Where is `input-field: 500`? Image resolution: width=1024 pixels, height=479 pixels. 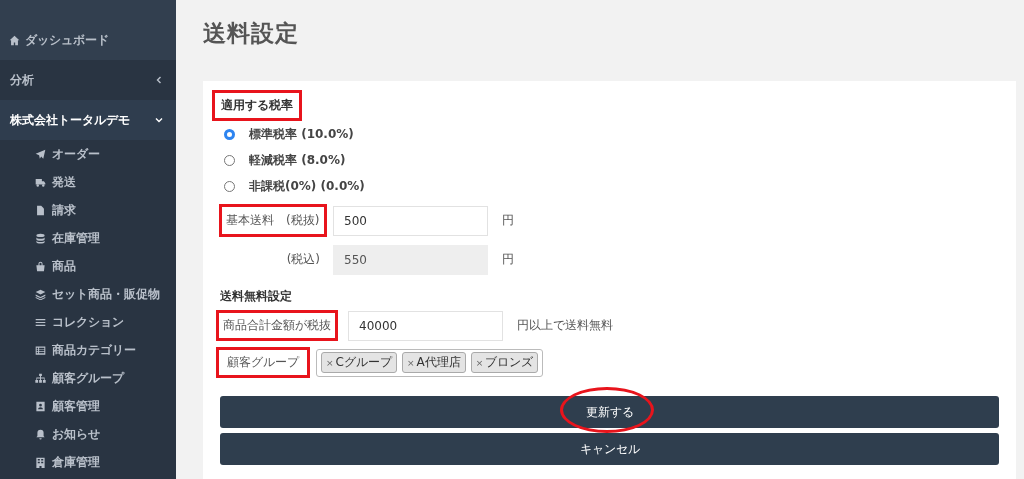
input-field: 500 is located at coordinates (410, 220).